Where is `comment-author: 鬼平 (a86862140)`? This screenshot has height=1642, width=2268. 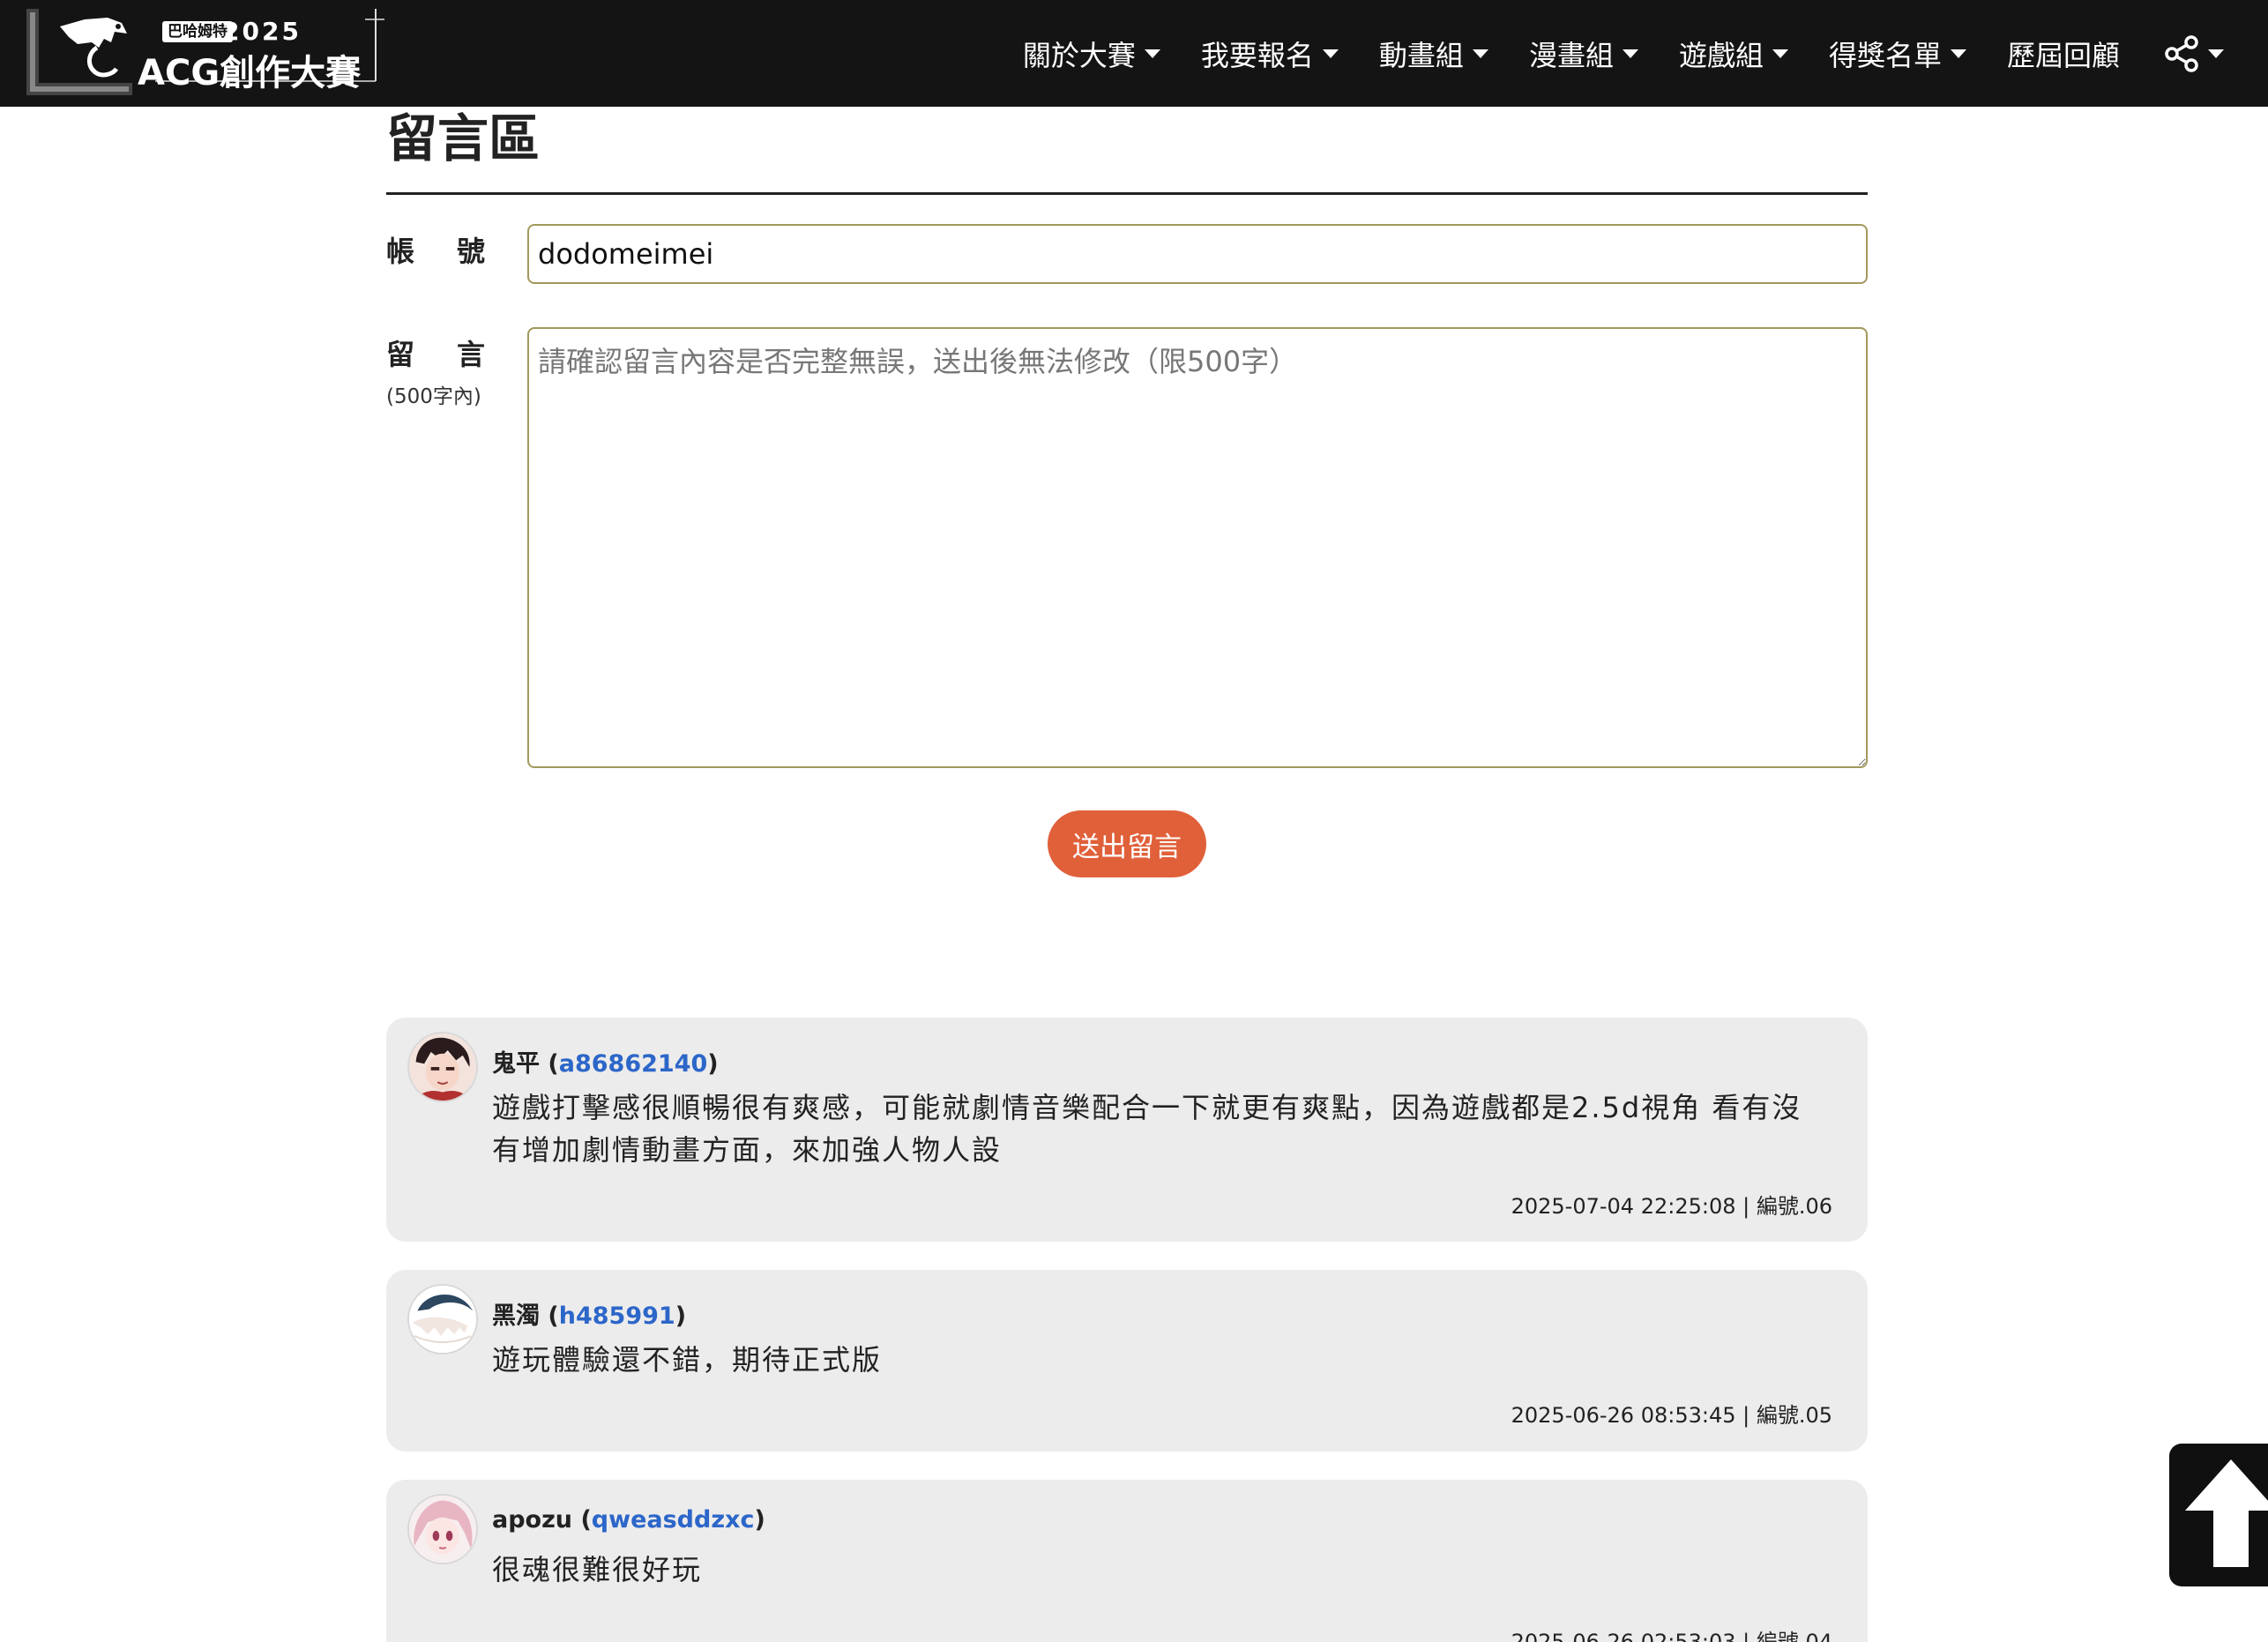
comment-author: 鬼平 (a86862140) is located at coordinates (605, 1064).